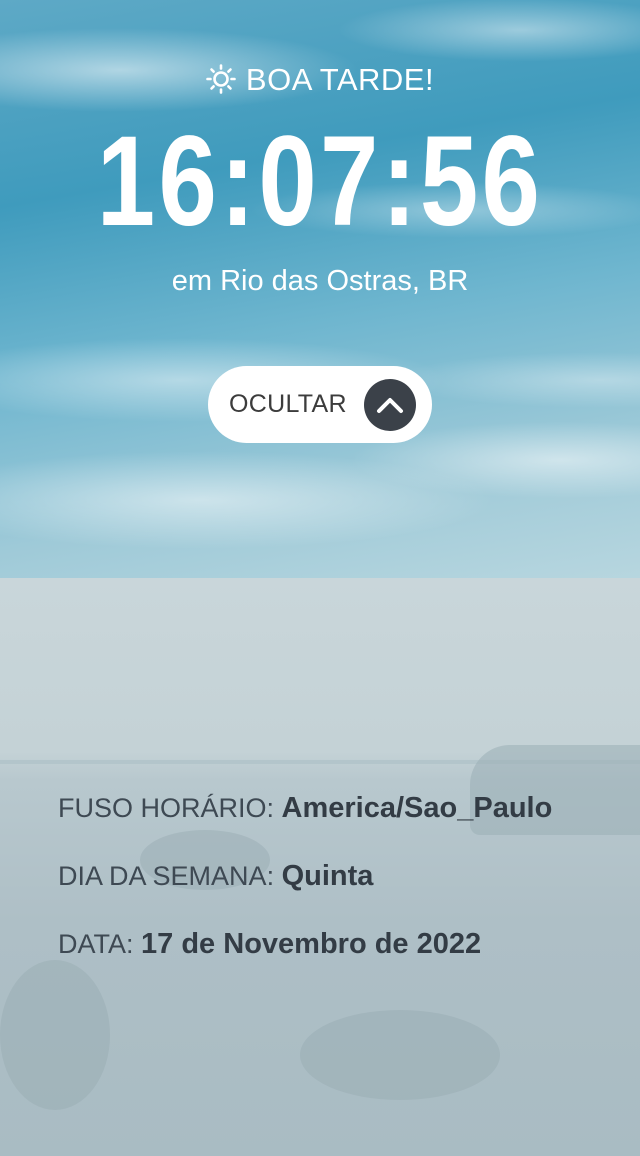  Describe the element at coordinates (311, 944) in the screenshot. I see `date-value: 17 de Novembro de 2022` at that location.